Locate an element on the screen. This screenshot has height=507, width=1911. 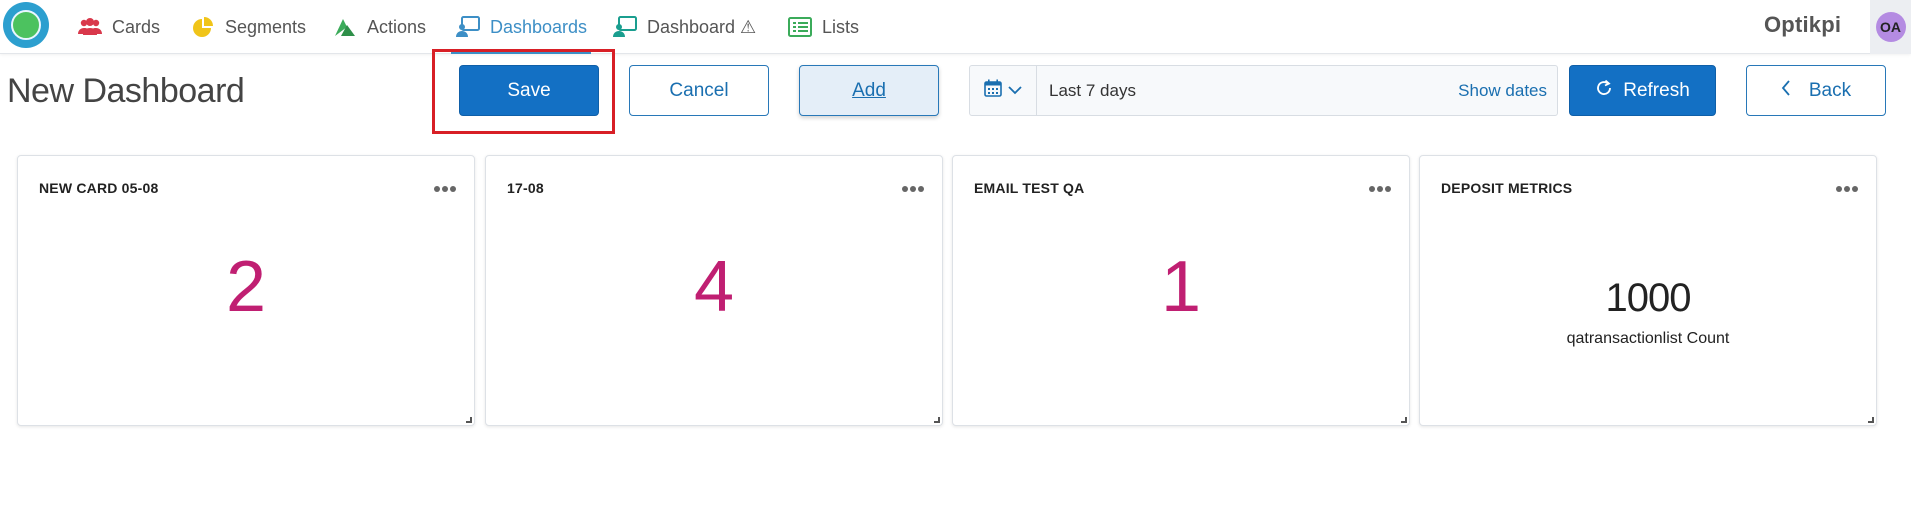
card-value: 4 is located at coordinates (714, 287).